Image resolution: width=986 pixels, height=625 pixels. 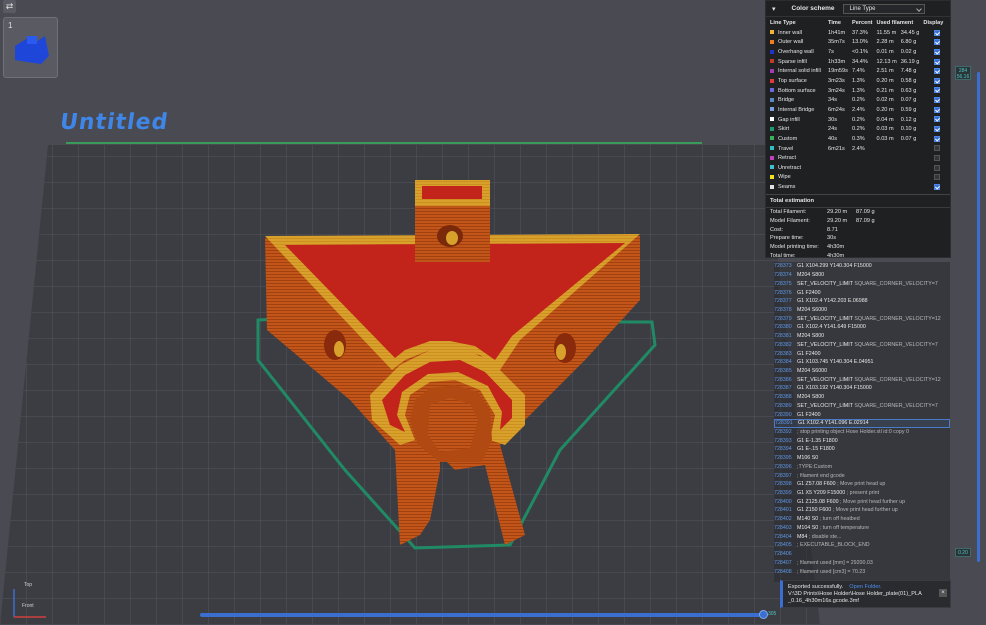 I want to click on layer-slider, so click(x=978, y=317).